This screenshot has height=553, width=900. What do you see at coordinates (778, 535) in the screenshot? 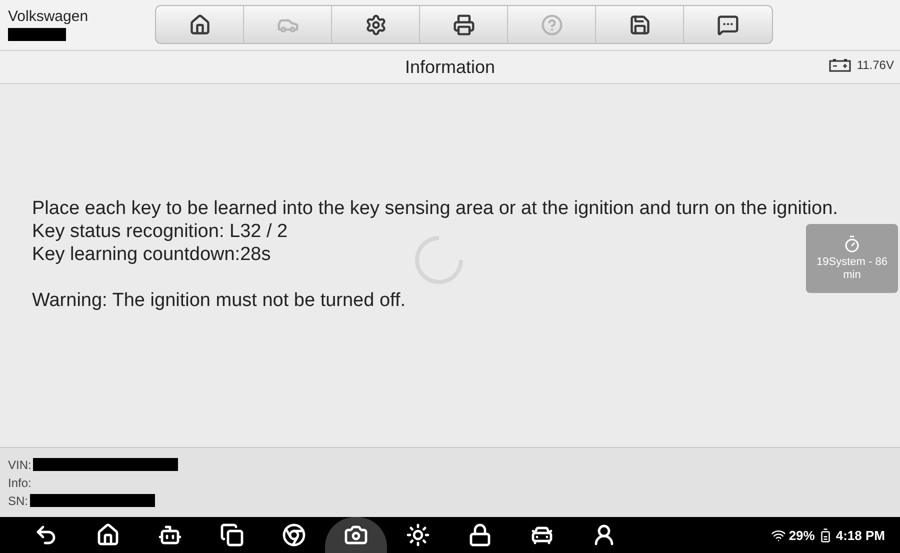
I see `wifi-icon` at bounding box center [778, 535].